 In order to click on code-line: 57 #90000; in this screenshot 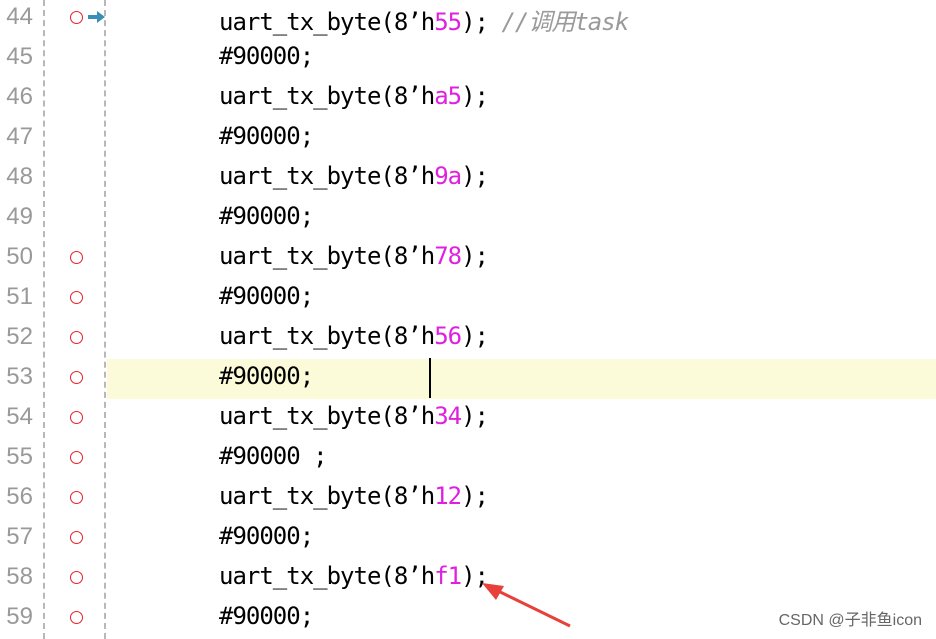, I will do `click(468, 539)`.